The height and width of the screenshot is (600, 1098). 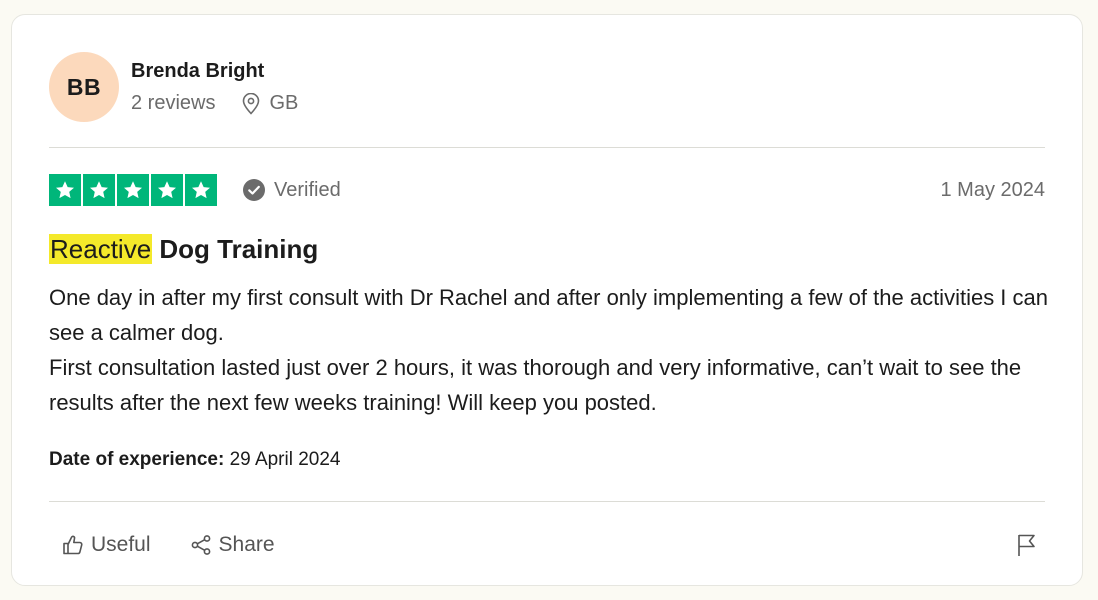 I want to click on rating-row: Verified 1 May 2024, so click(x=547, y=190).